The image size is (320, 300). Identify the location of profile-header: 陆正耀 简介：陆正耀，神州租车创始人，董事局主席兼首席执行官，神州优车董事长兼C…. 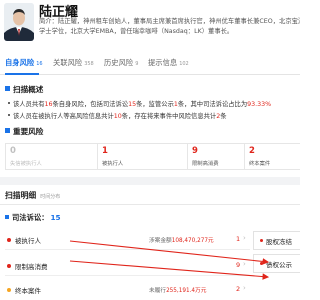
(150, 23).